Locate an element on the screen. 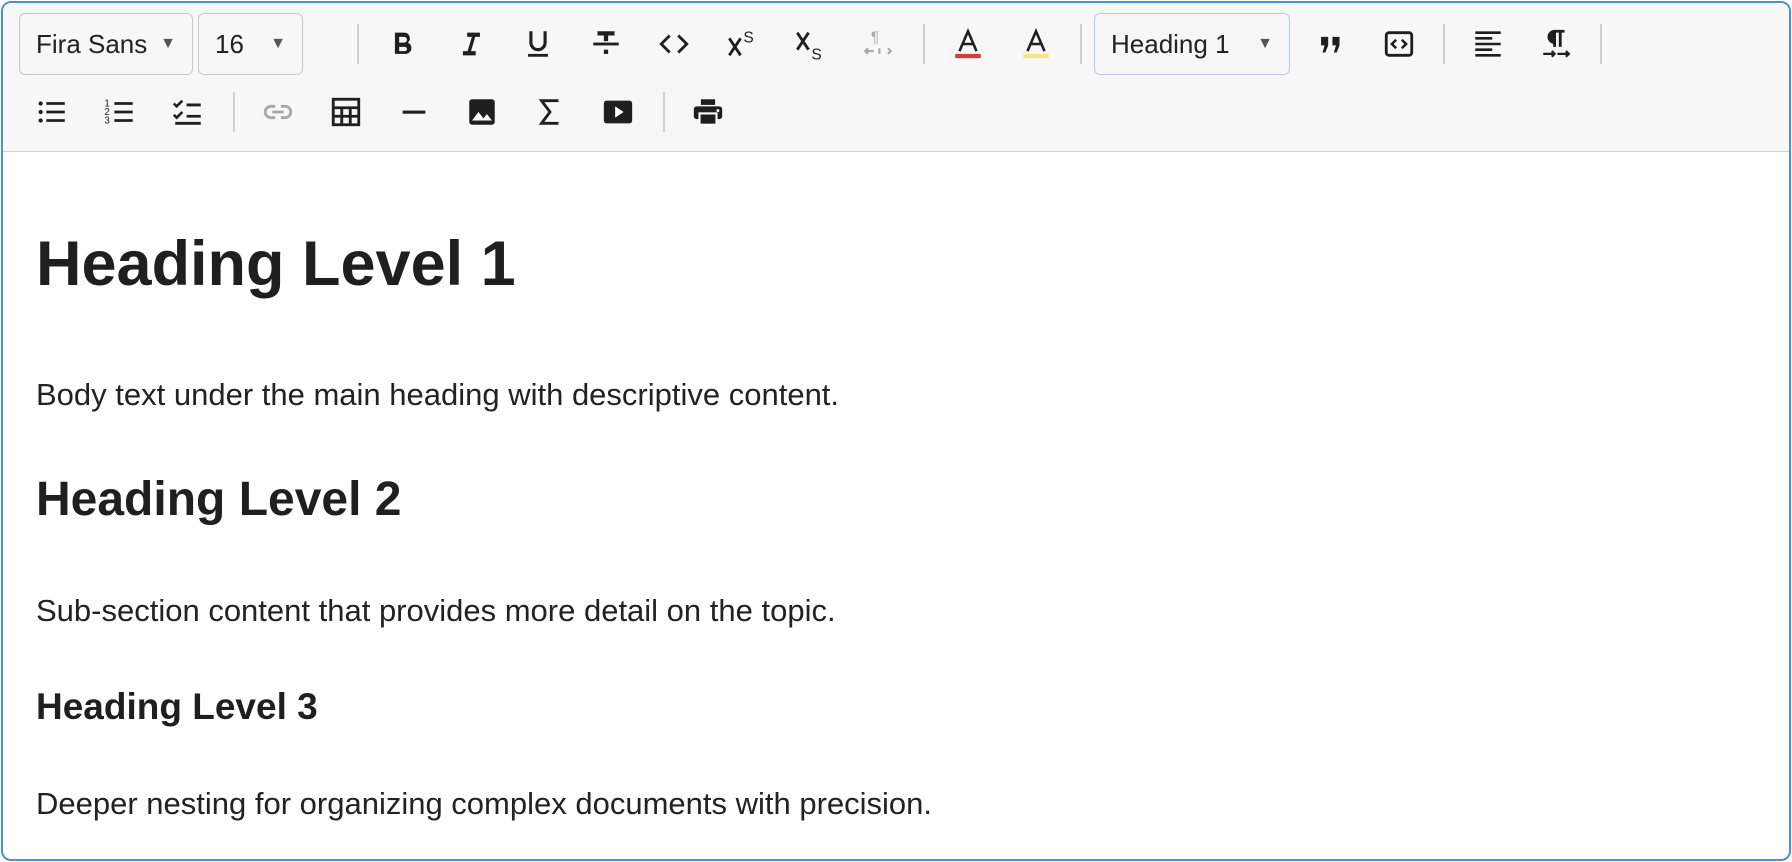 This screenshot has height=862, width=1792. math-button is located at coordinates (550, 112).